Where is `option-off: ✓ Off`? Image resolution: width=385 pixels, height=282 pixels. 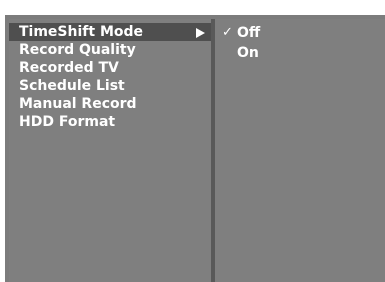 option-off: ✓ Off is located at coordinates (300, 33).